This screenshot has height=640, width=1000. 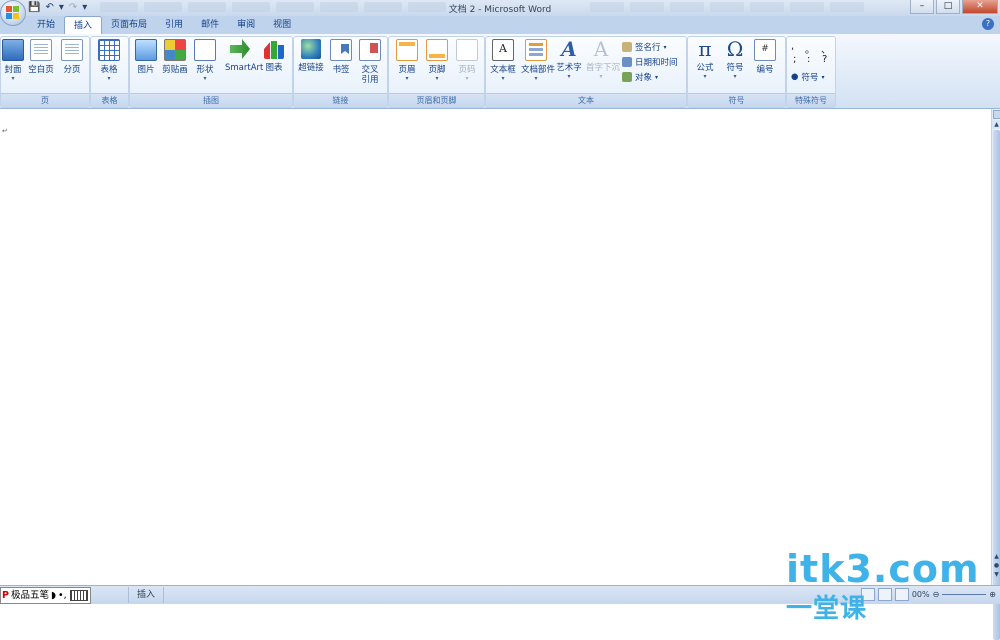 What do you see at coordinates (370, 62) in the screenshot?
I see `cross-reference-button: 交叉 引用` at bounding box center [370, 62].